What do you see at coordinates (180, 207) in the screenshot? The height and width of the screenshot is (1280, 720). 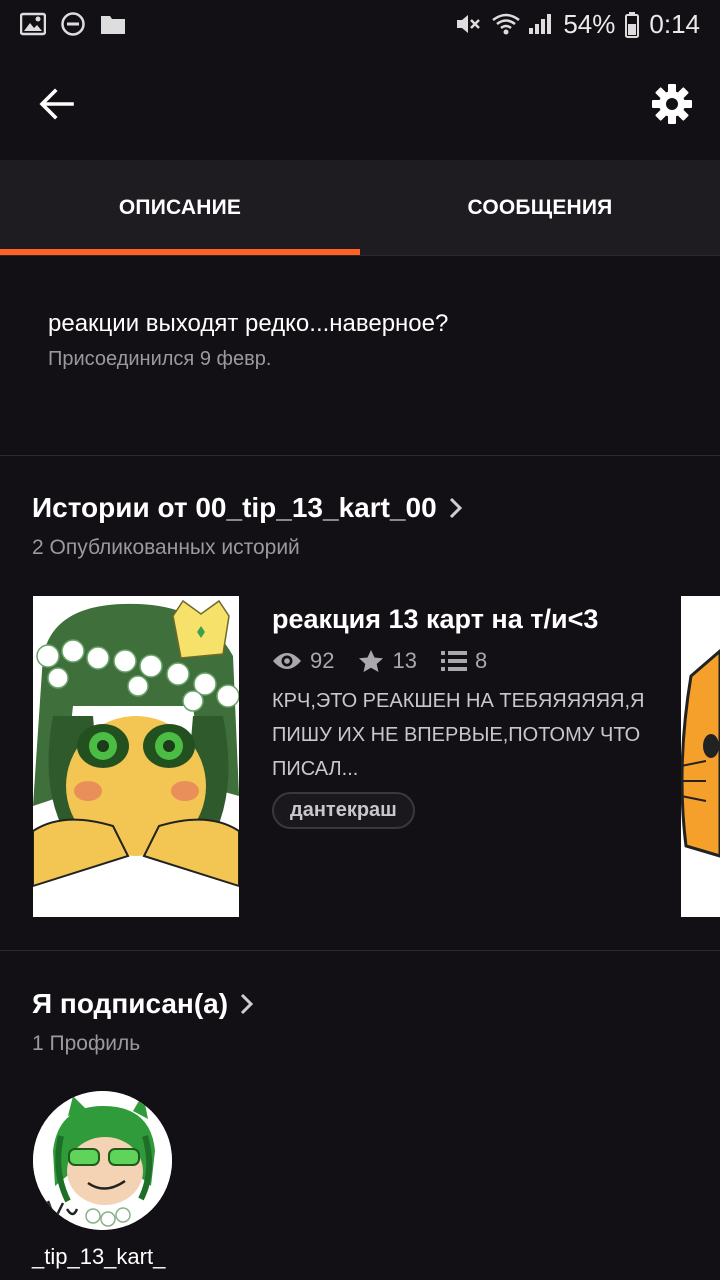 I see `tab-description: ОПИСАНИЕ` at bounding box center [180, 207].